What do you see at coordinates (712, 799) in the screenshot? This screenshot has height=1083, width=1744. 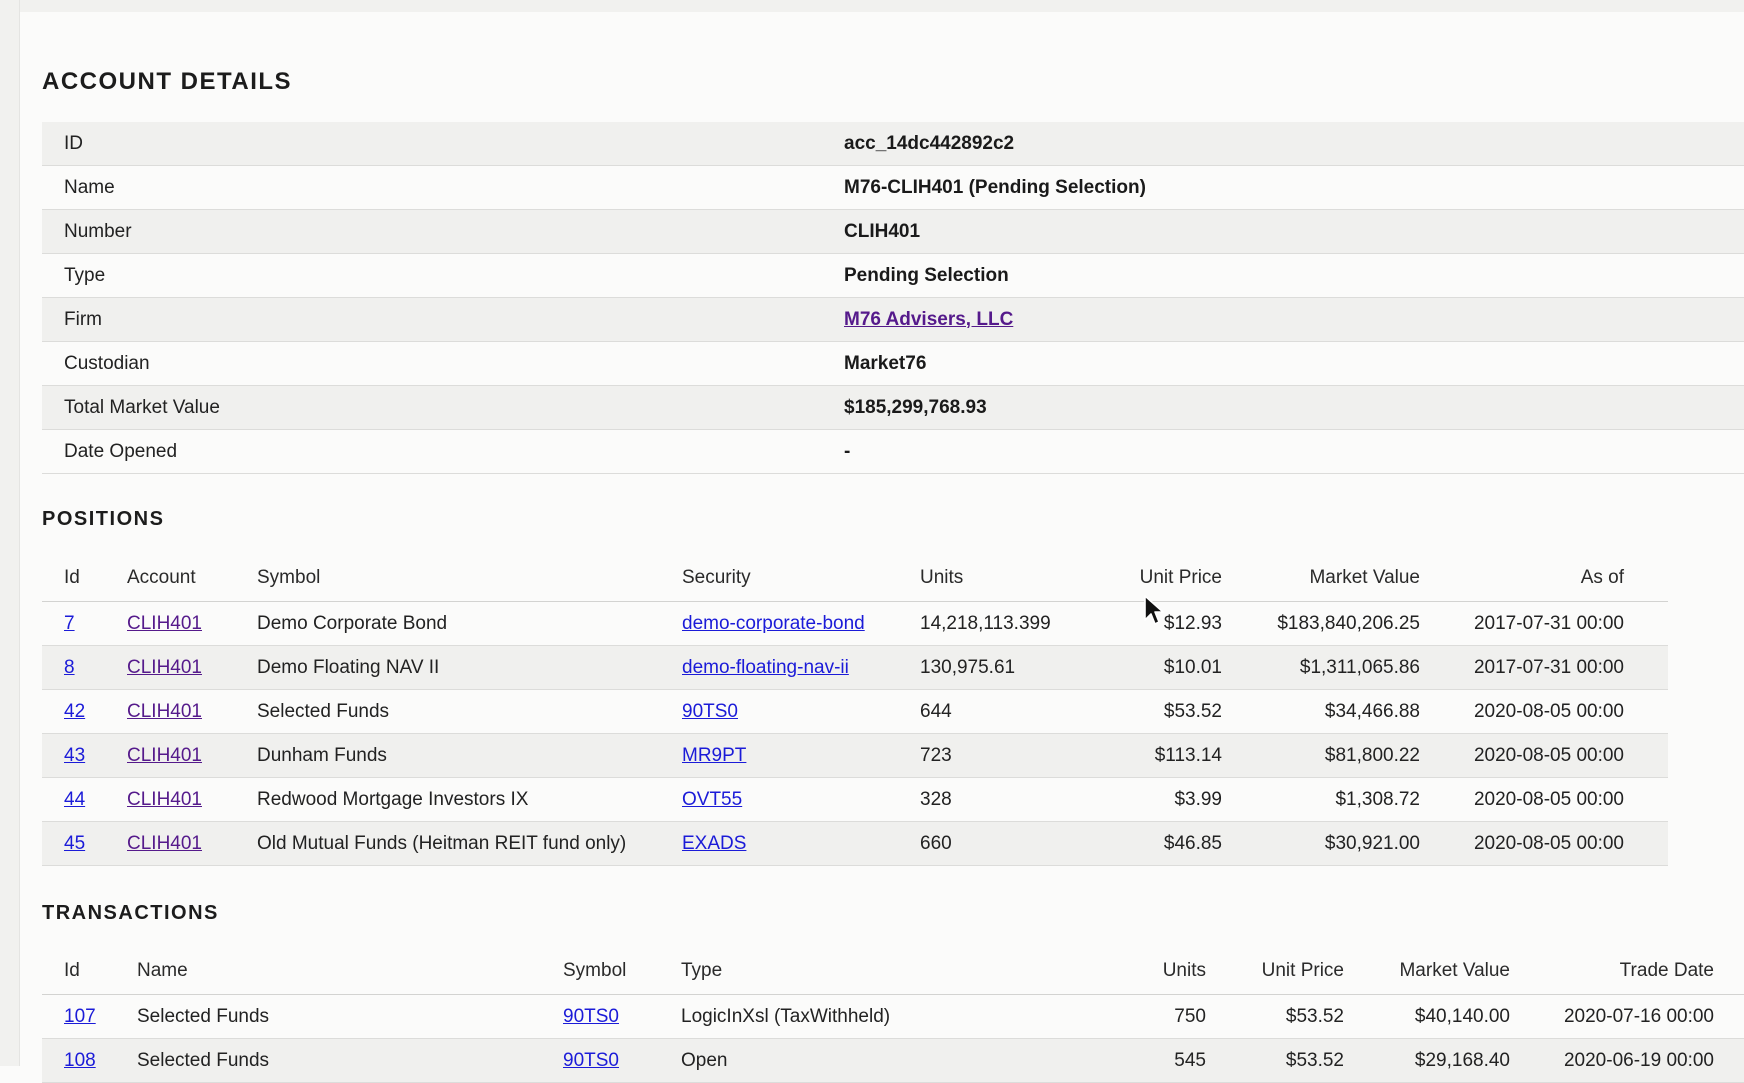 I see `position-security-link: OVT55` at bounding box center [712, 799].